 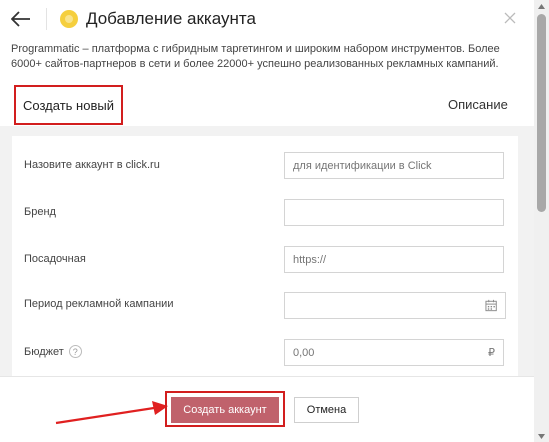 What do you see at coordinates (491, 305) in the screenshot?
I see `calendar-icon` at bounding box center [491, 305].